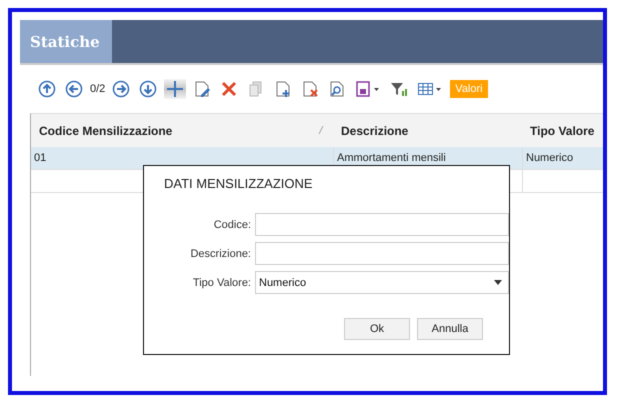  I want to click on dropdown: Numerico, so click(382, 282).